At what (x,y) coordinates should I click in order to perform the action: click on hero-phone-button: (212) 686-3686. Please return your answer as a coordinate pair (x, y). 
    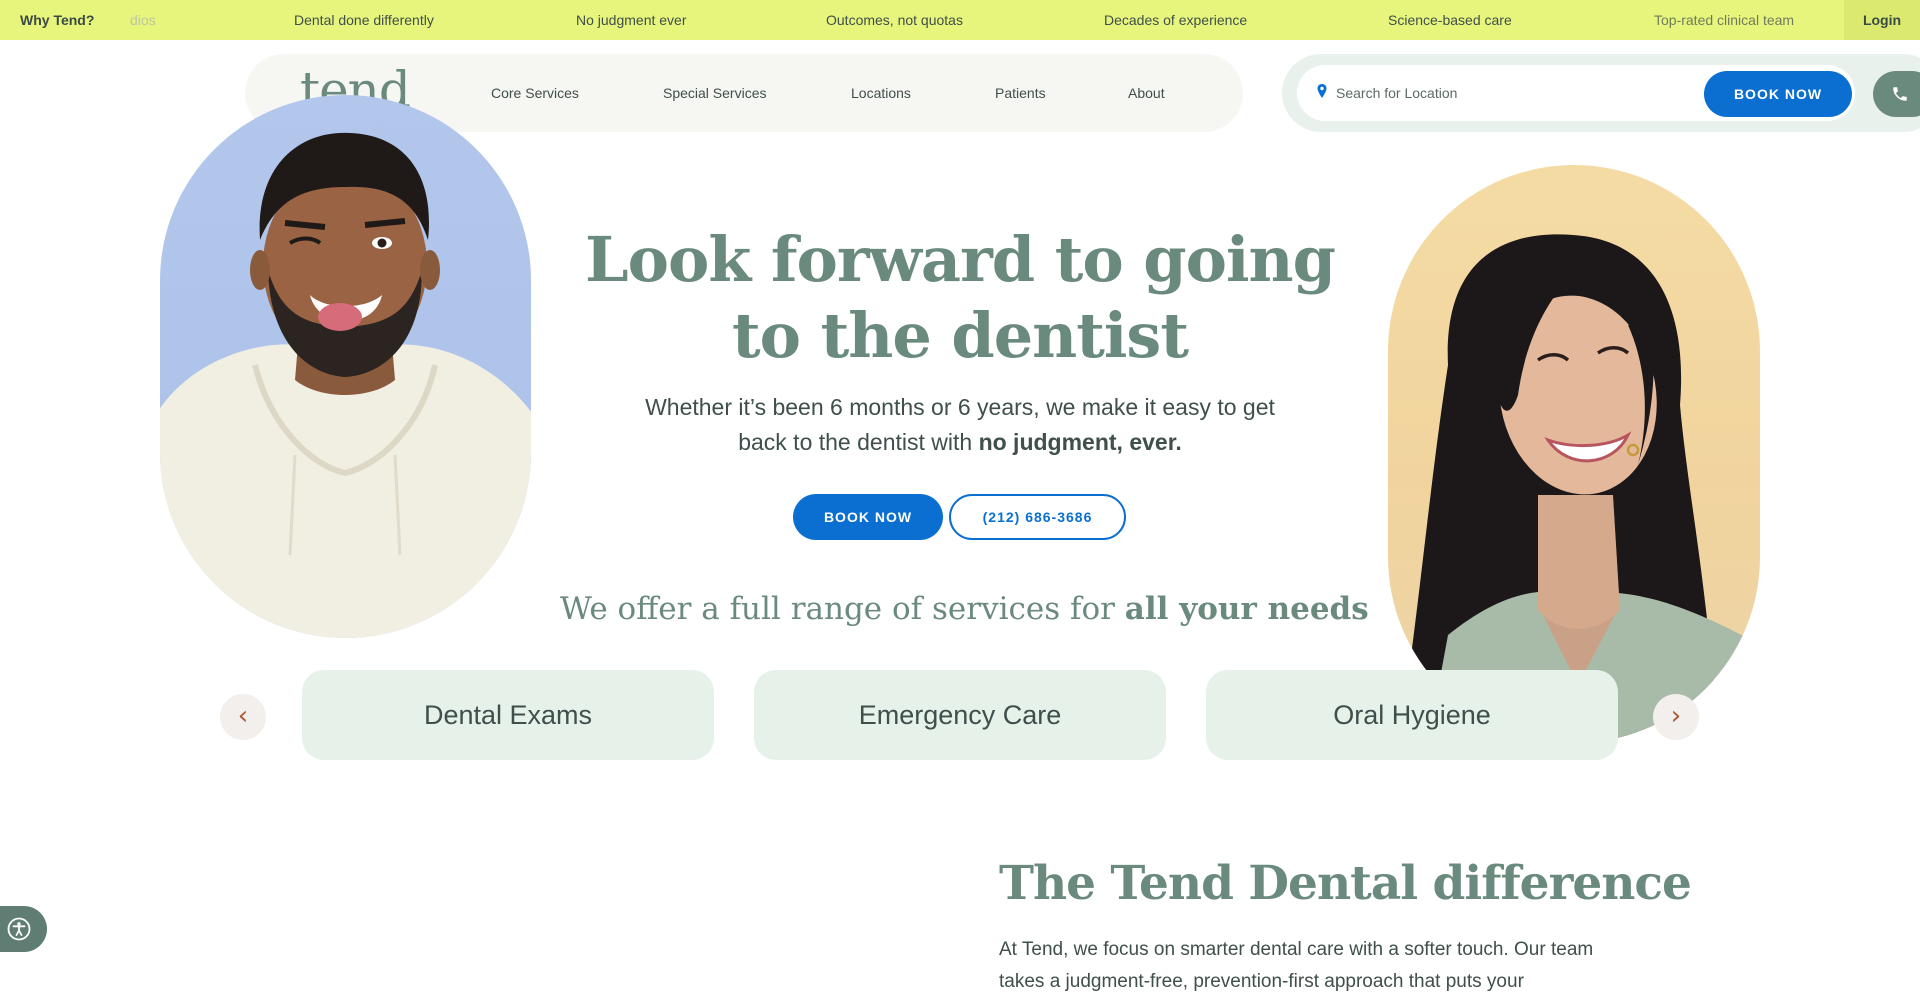
    Looking at the image, I should click on (1037, 517).